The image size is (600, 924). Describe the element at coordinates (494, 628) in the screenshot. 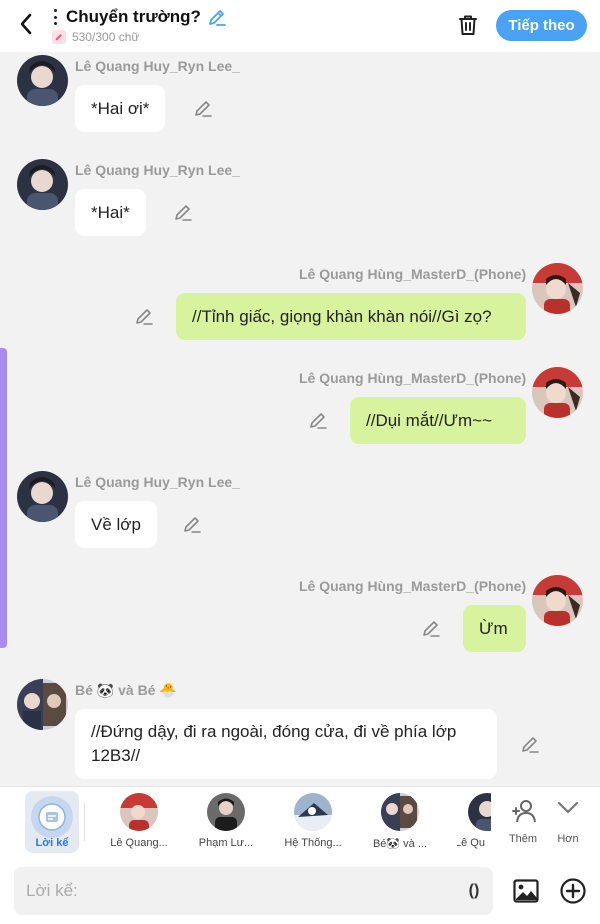

I see `message-bubble: Ừm` at that location.